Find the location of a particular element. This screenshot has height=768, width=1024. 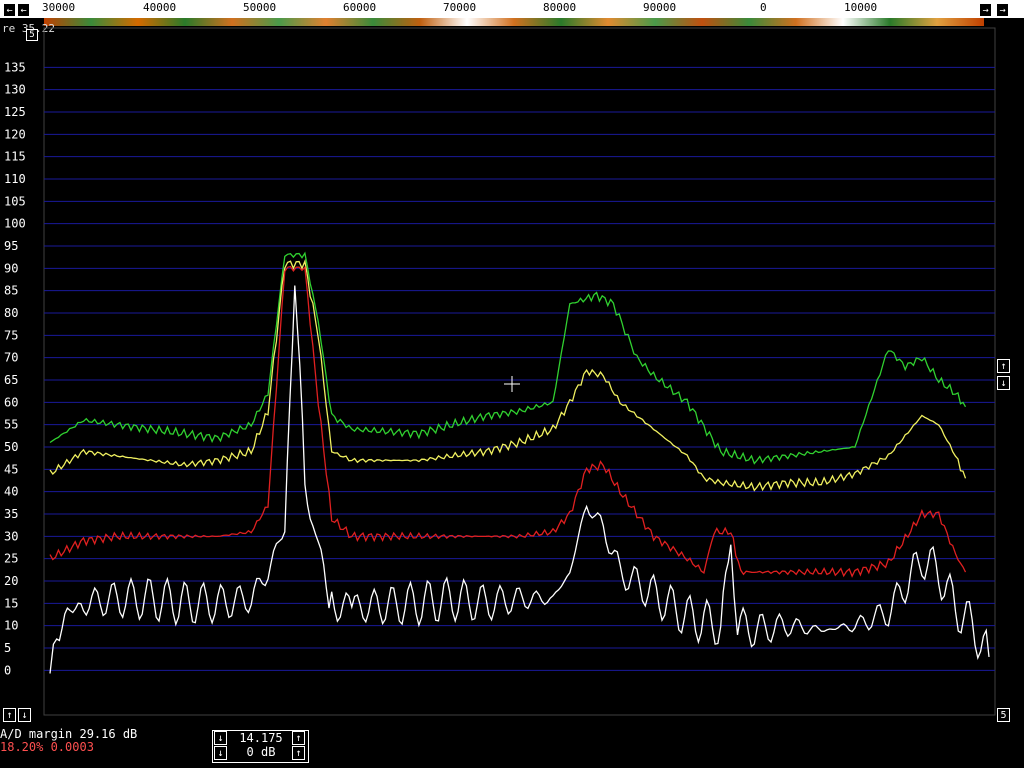

y-tick-label-25: 25 is located at coordinates (11, 559).